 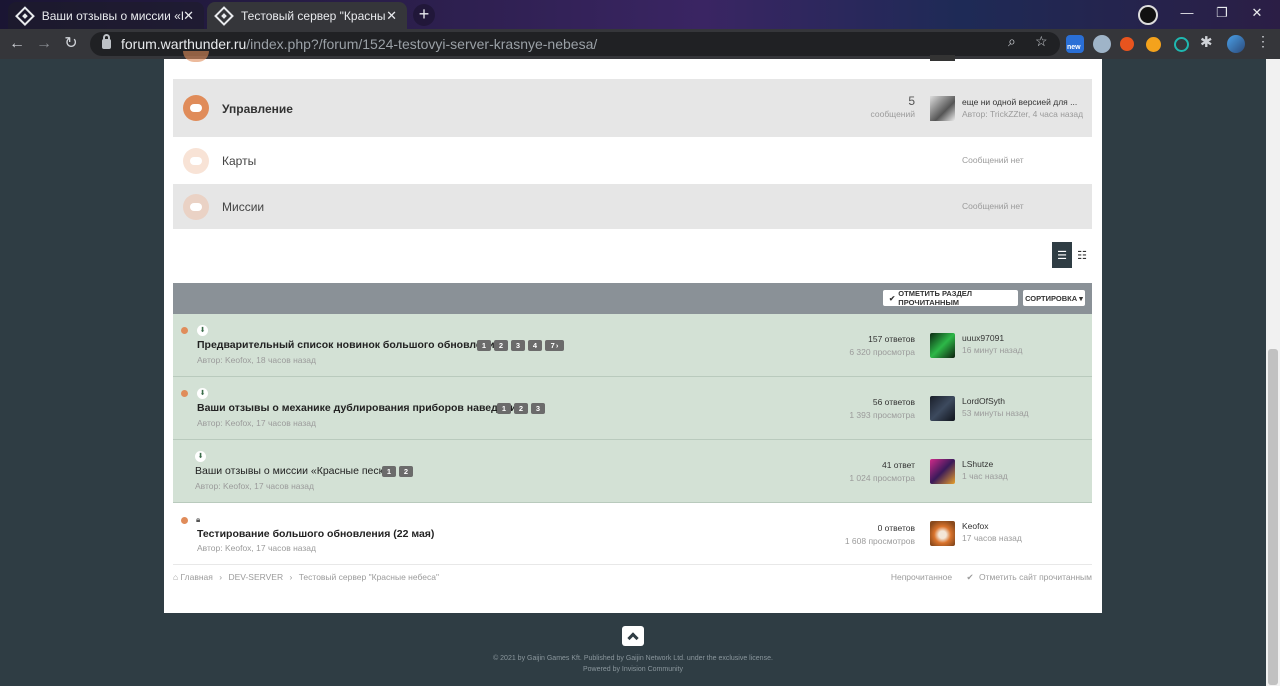 I want to click on sort-button: Сортировка ▾, so click(x=1054, y=298).